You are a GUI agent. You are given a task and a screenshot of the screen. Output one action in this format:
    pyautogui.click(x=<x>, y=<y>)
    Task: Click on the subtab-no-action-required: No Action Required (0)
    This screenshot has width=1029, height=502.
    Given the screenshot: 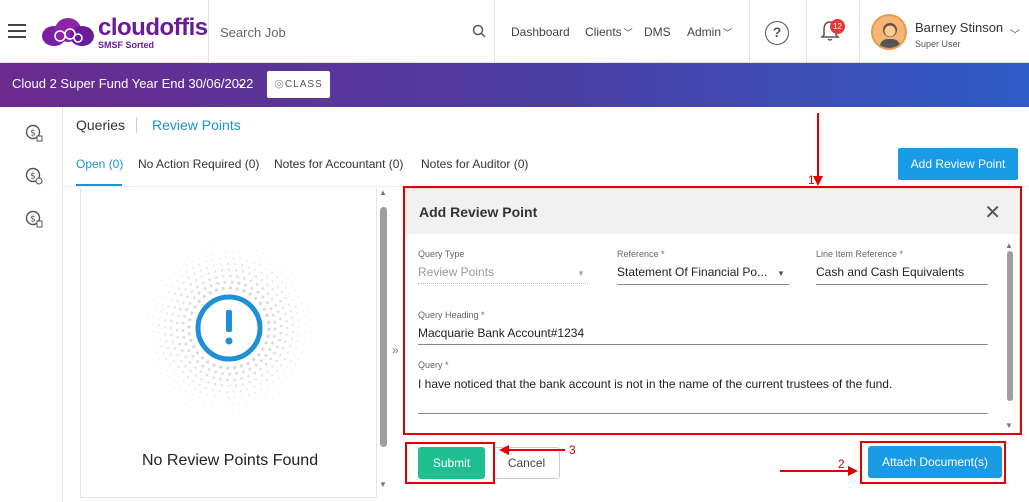 What is the action you would take?
    pyautogui.click(x=198, y=164)
    